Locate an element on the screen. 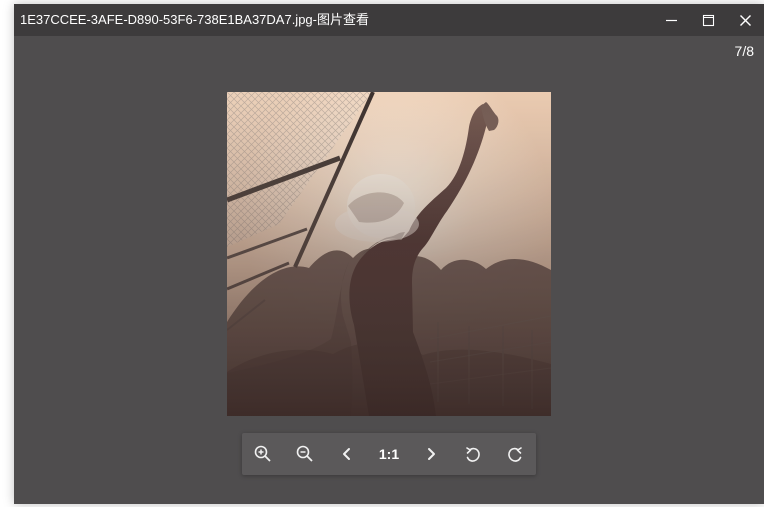 Image resolution: width=764 pixels, height=507 pixels. actual-size-label: 1:1 is located at coordinates (389, 454).